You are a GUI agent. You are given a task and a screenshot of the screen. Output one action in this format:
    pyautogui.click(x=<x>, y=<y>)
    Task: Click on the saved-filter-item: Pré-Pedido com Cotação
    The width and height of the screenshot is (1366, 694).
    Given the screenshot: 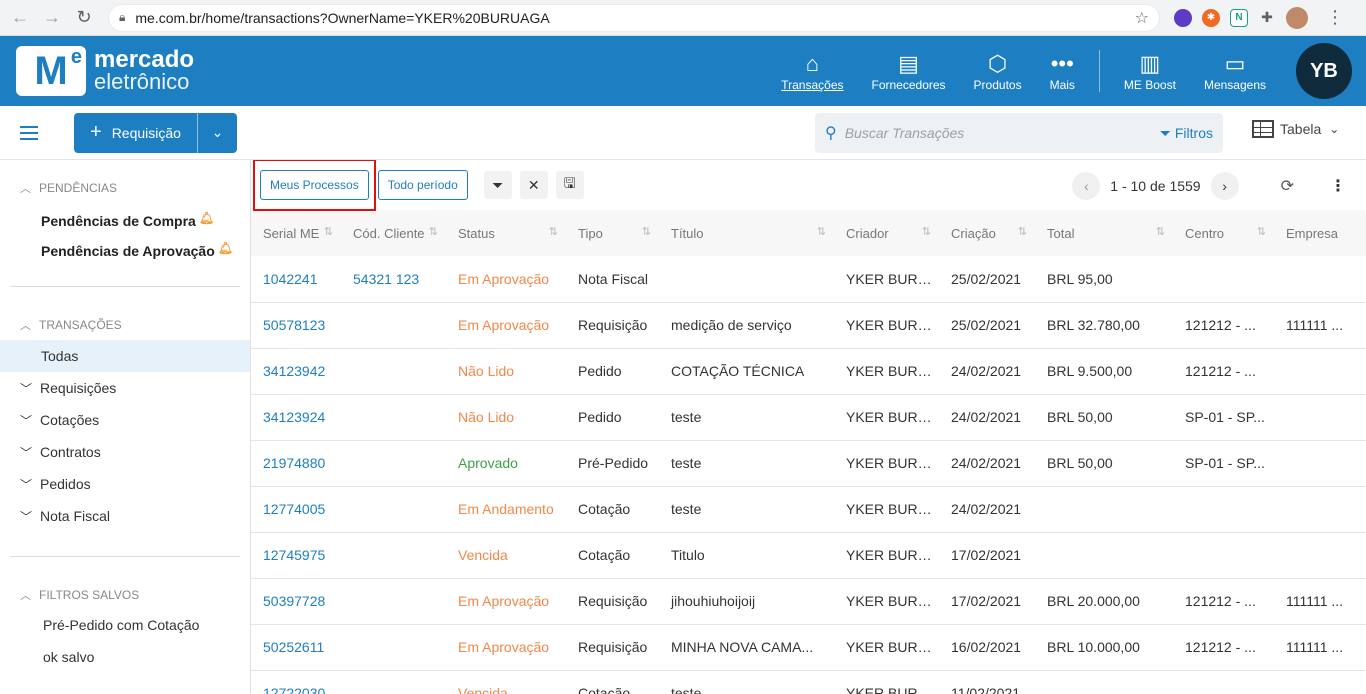 What is the action you would take?
    pyautogui.click(x=125, y=625)
    